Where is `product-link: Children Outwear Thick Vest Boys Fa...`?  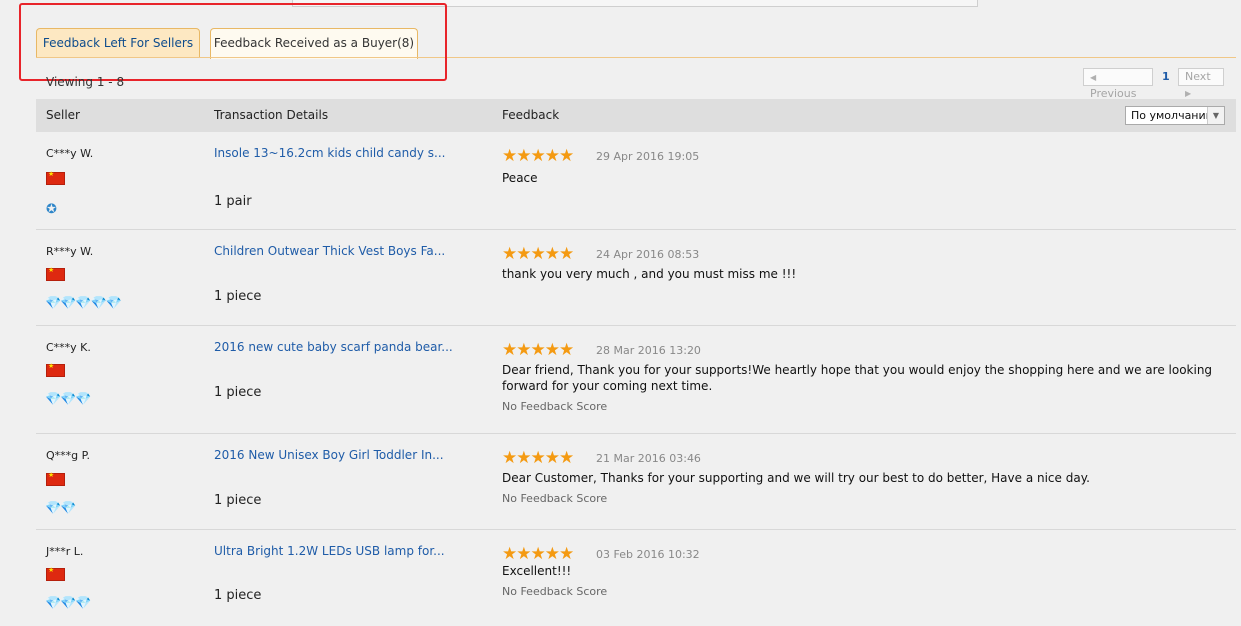
product-link: Children Outwear Thick Vest Boys Fa... is located at coordinates (329, 251).